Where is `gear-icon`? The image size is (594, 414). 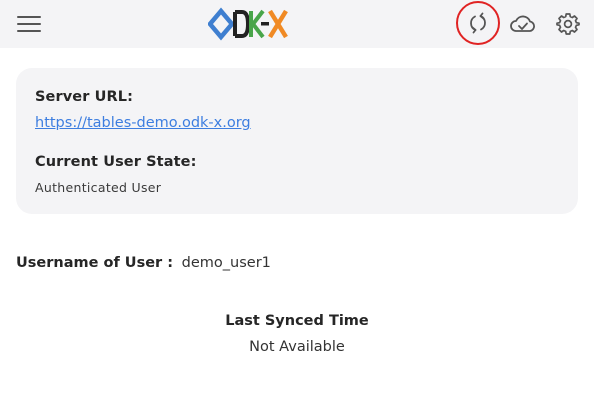
gear-icon is located at coordinates (568, 24).